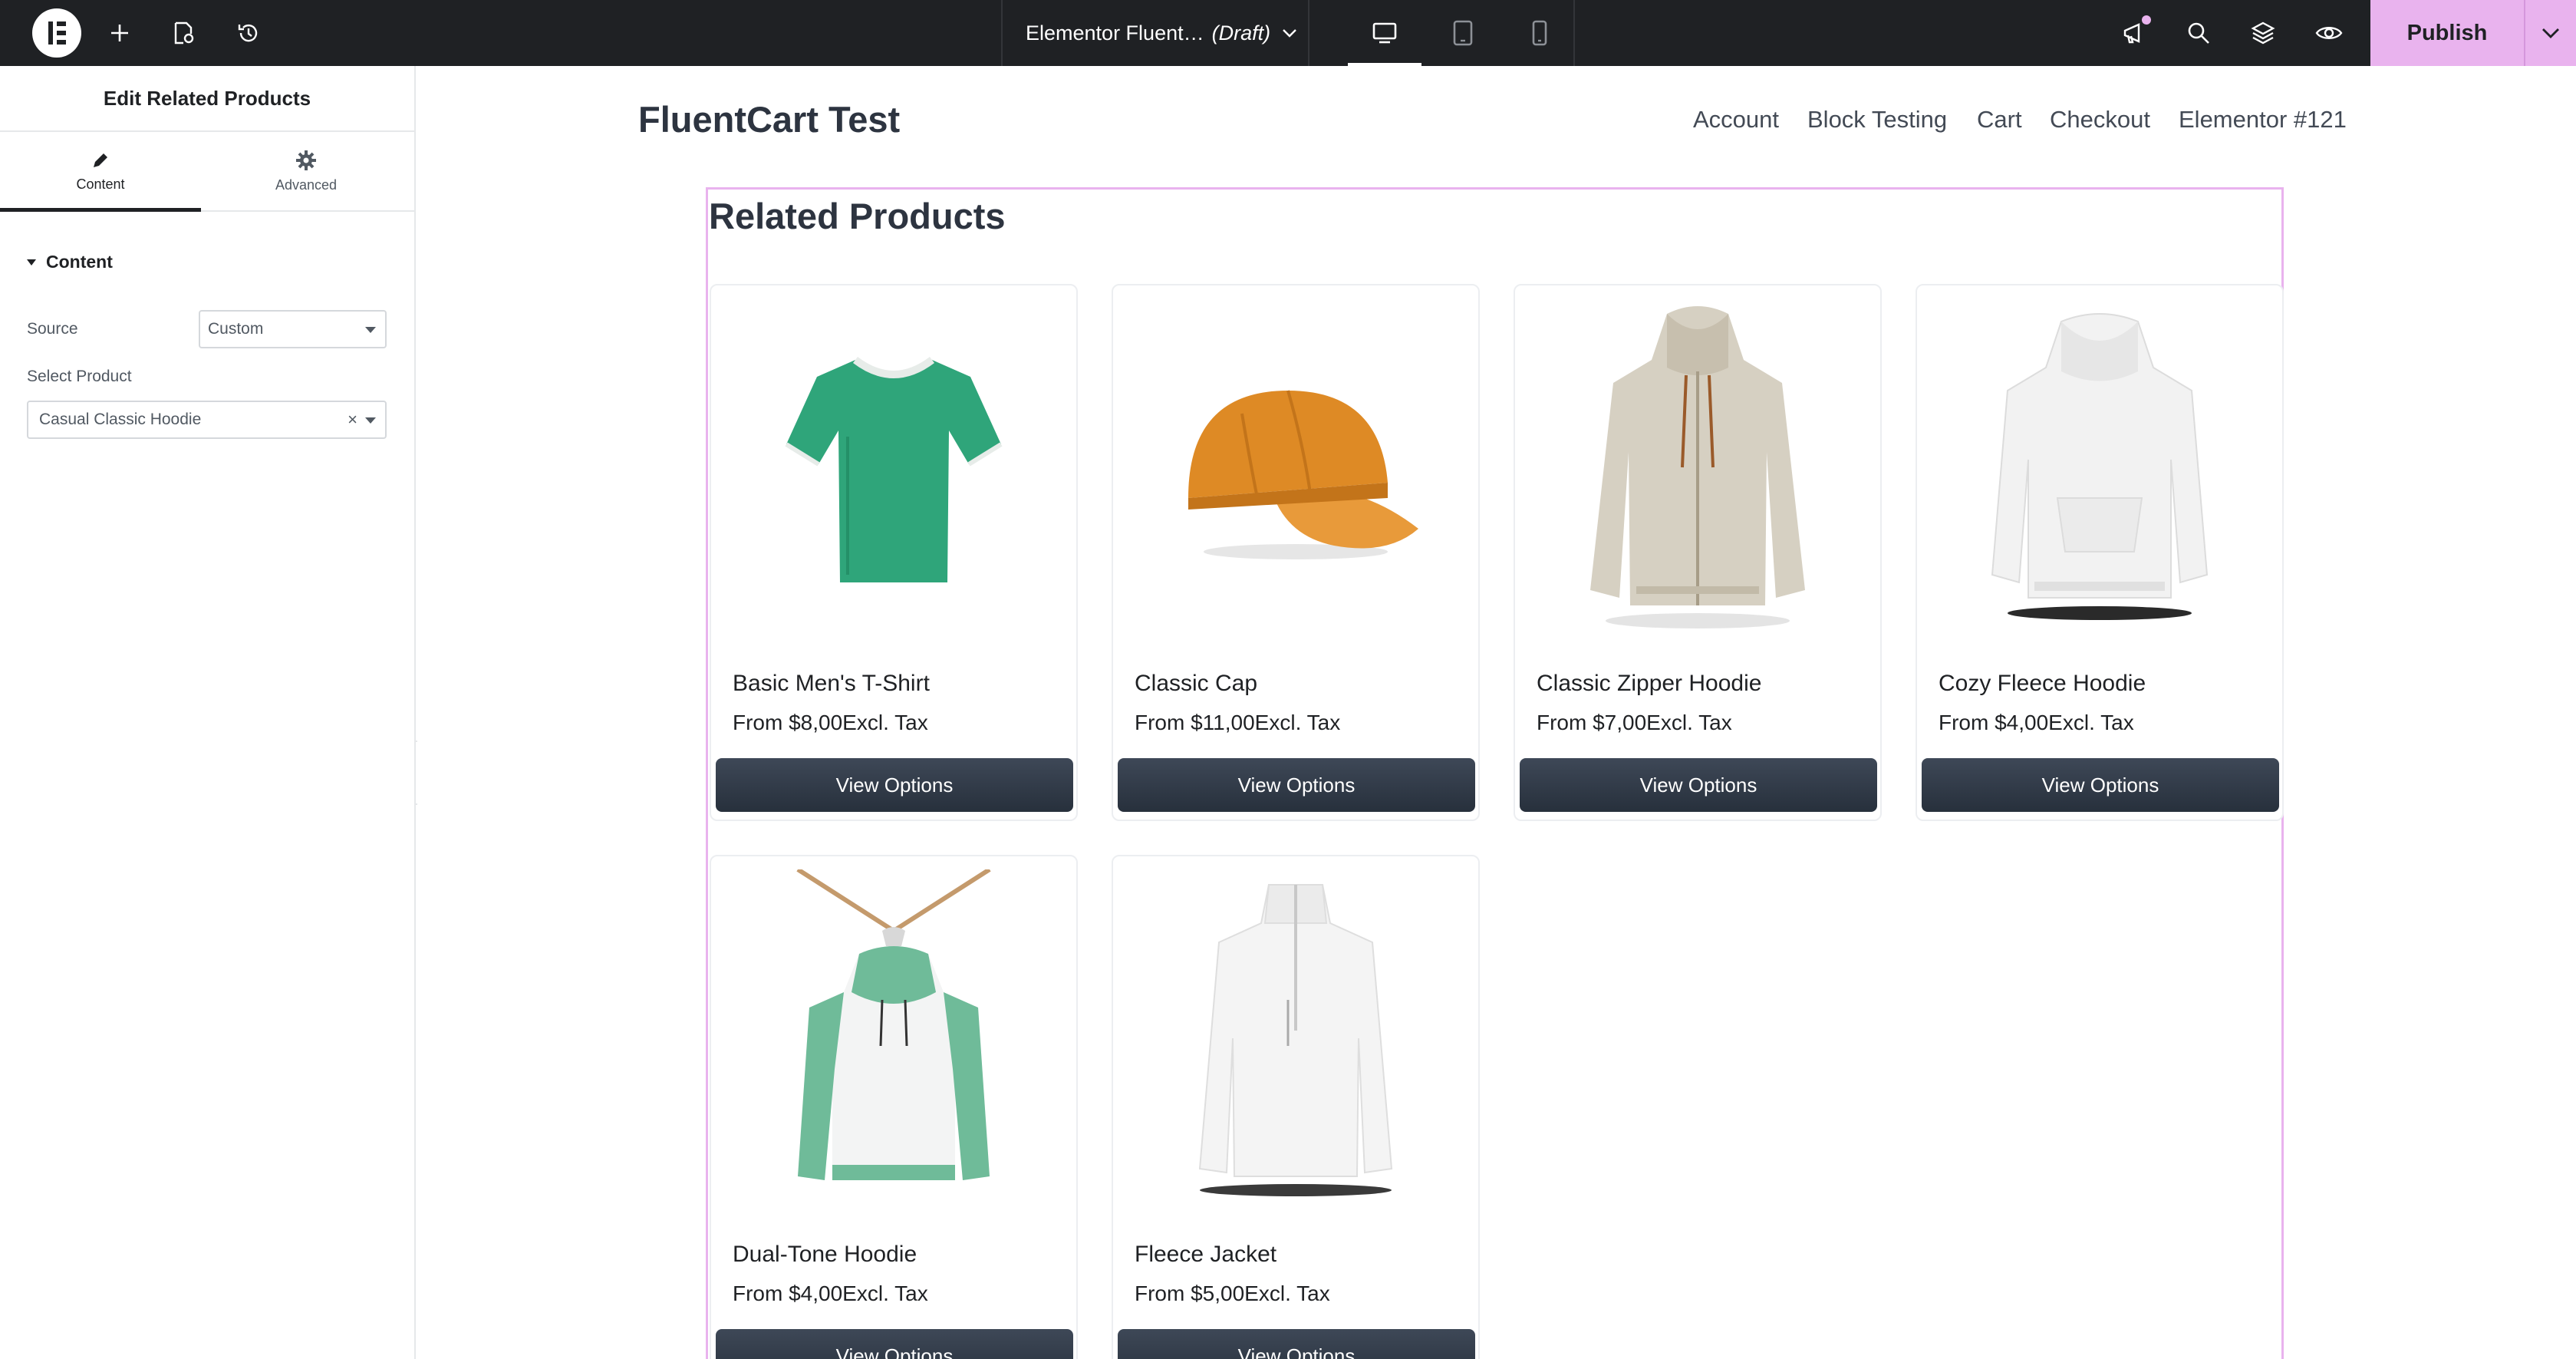 This screenshot has width=2576, height=1359. I want to click on select-product-value: Casual Classic Hoodie, so click(120, 419).